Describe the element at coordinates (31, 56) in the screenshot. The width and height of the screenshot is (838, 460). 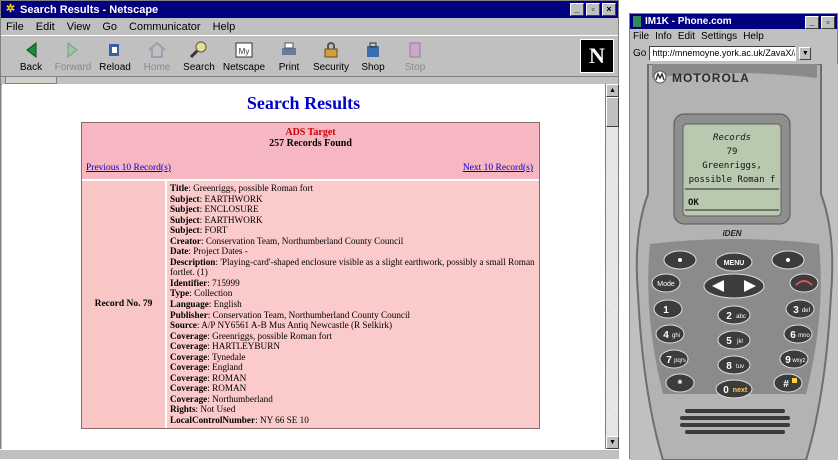
I see `back-button: Back` at that location.